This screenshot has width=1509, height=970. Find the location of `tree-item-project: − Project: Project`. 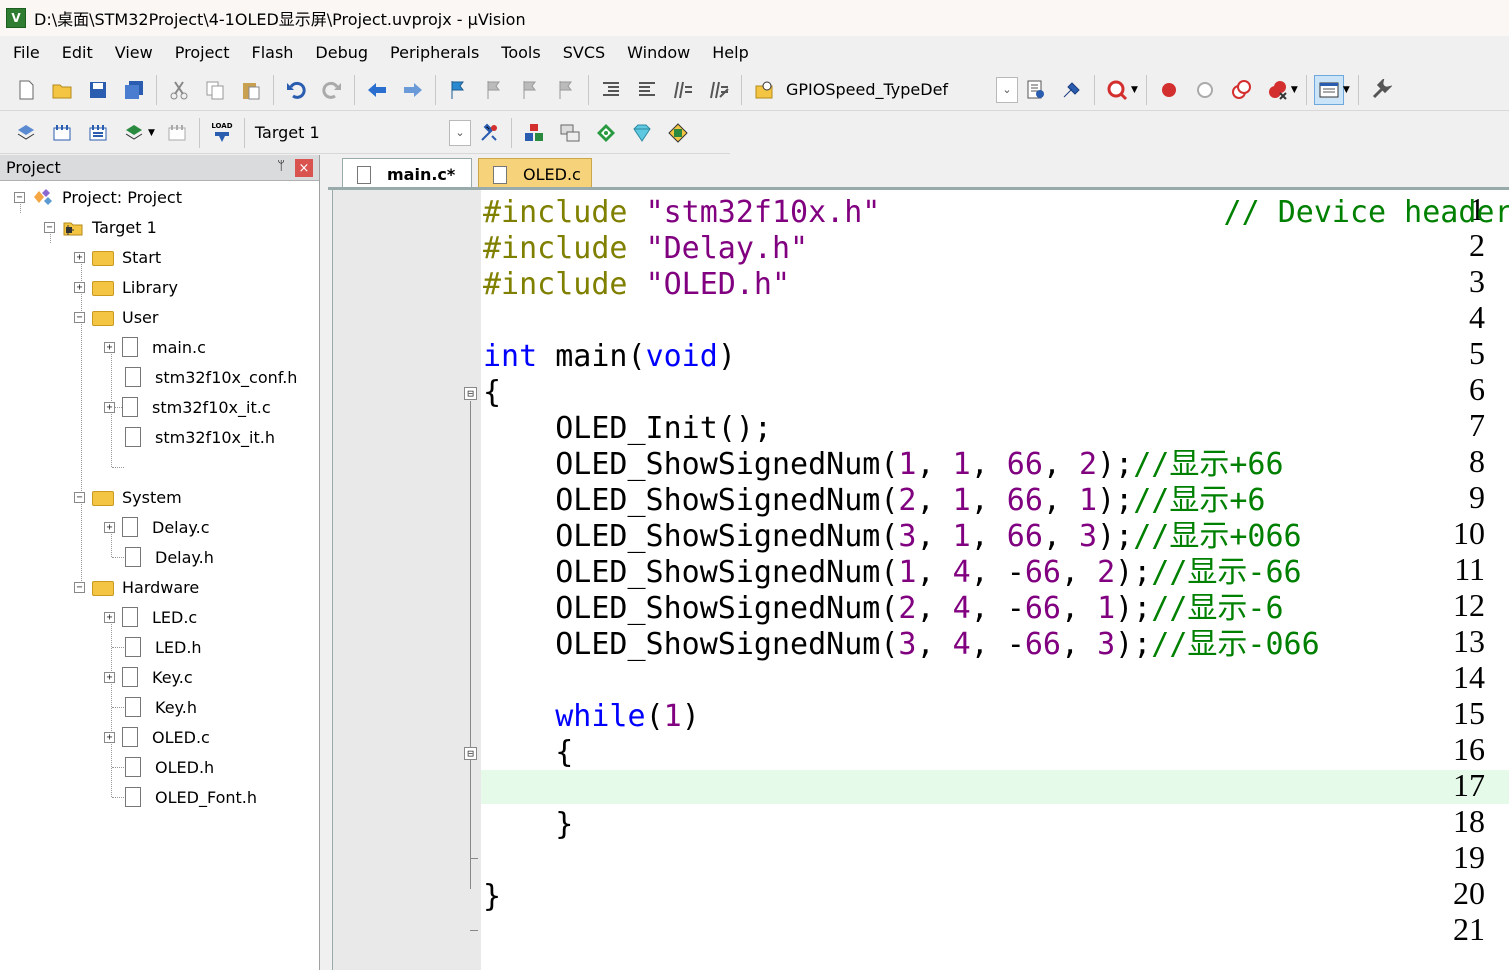

tree-item-project: − Project: Project is located at coordinates (98, 197).